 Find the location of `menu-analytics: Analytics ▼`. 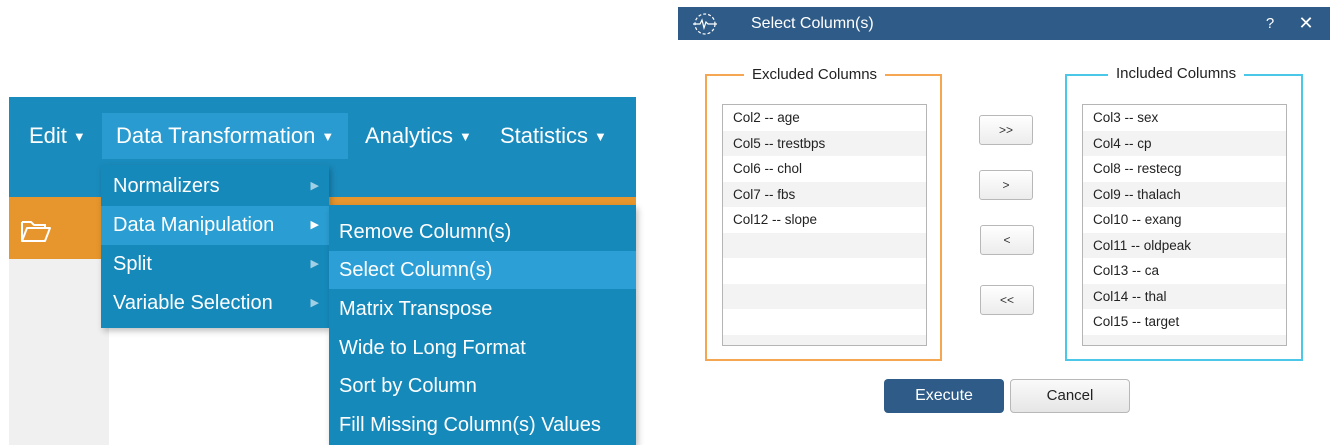

menu-analytics: Analytics ▼ is located at coordinates (418, 128).